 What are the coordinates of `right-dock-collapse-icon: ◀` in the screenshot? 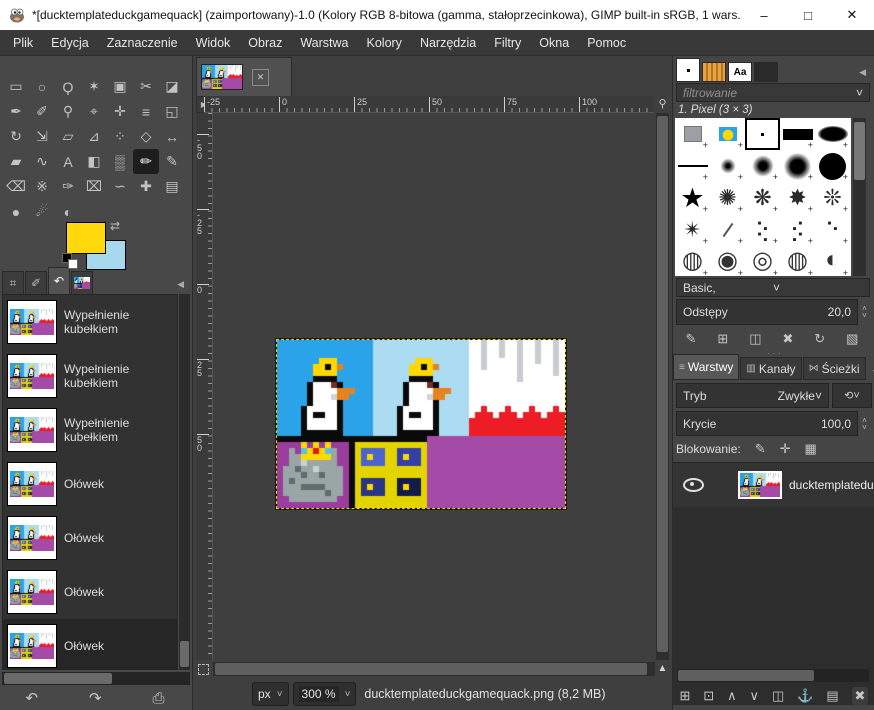 It's located at (862, 72).